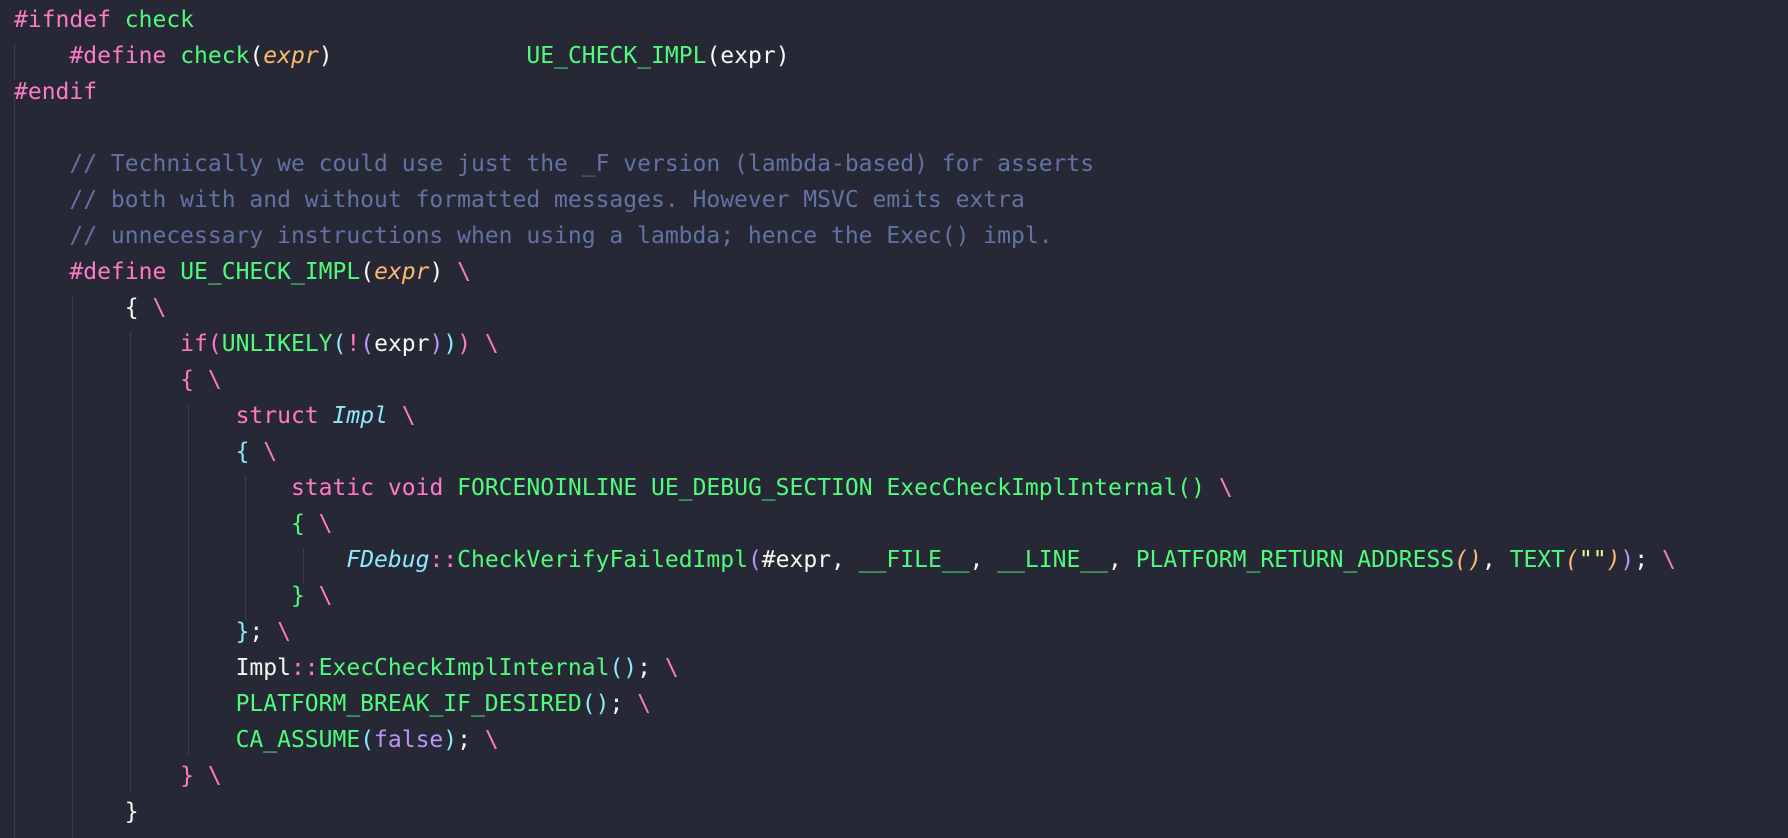 The height and width of the screenshot is (838, 1788). I want to click on code-line: #define check(expr) UE_CHECK_IMPL(expr), so click(402, 56).